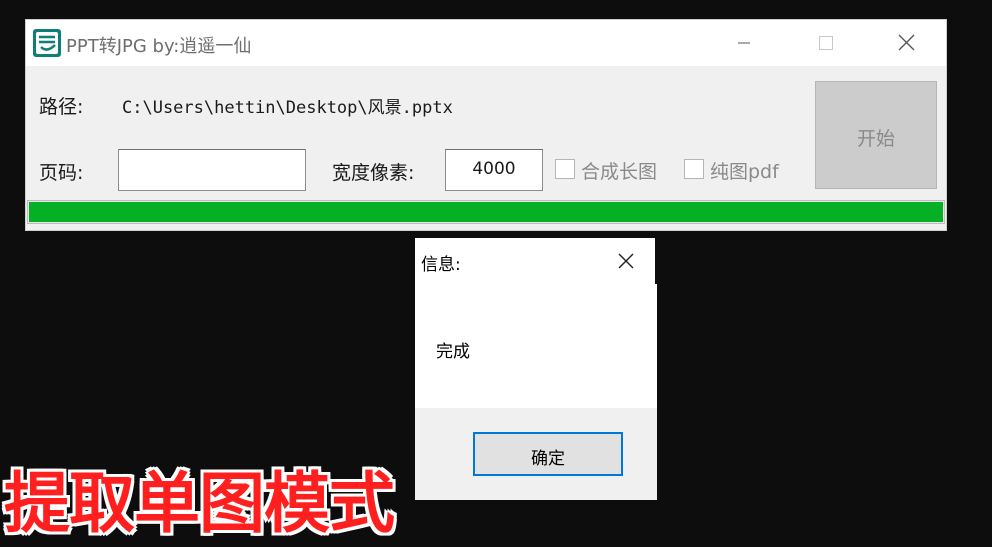 The height and width of the screenshot is (547, 992). I want to click on start-button: 开始, so click(876, 135).